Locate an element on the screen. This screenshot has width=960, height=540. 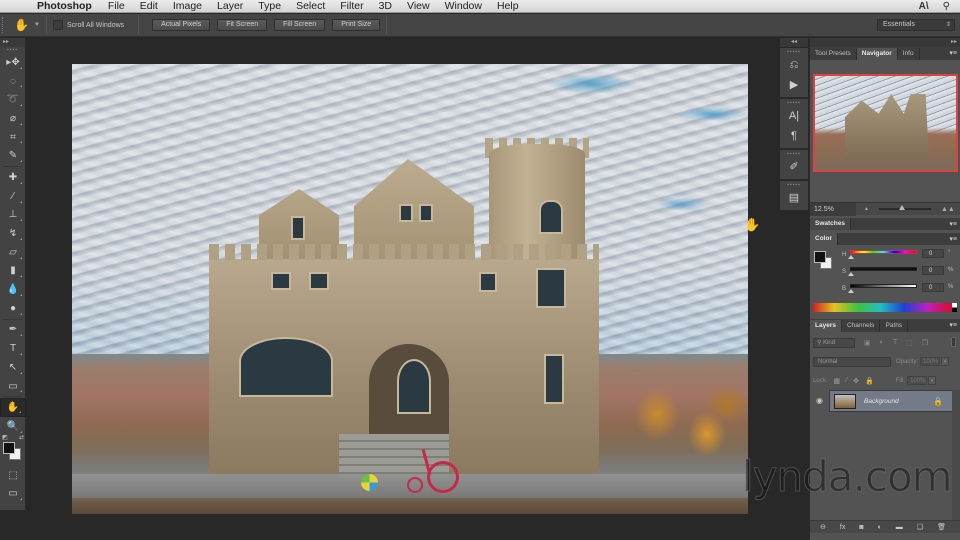
tool-preset-dropdown-icon: ▼ is located at coordinates (37, 25).